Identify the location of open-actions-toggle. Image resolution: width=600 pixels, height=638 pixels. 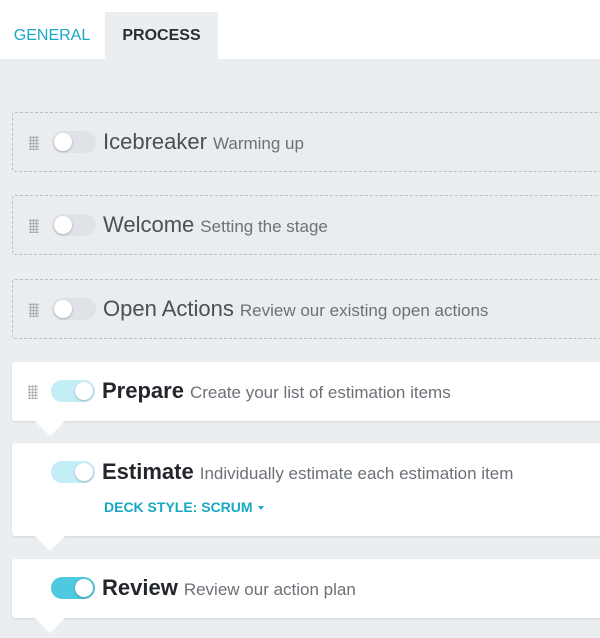
(74, 309).